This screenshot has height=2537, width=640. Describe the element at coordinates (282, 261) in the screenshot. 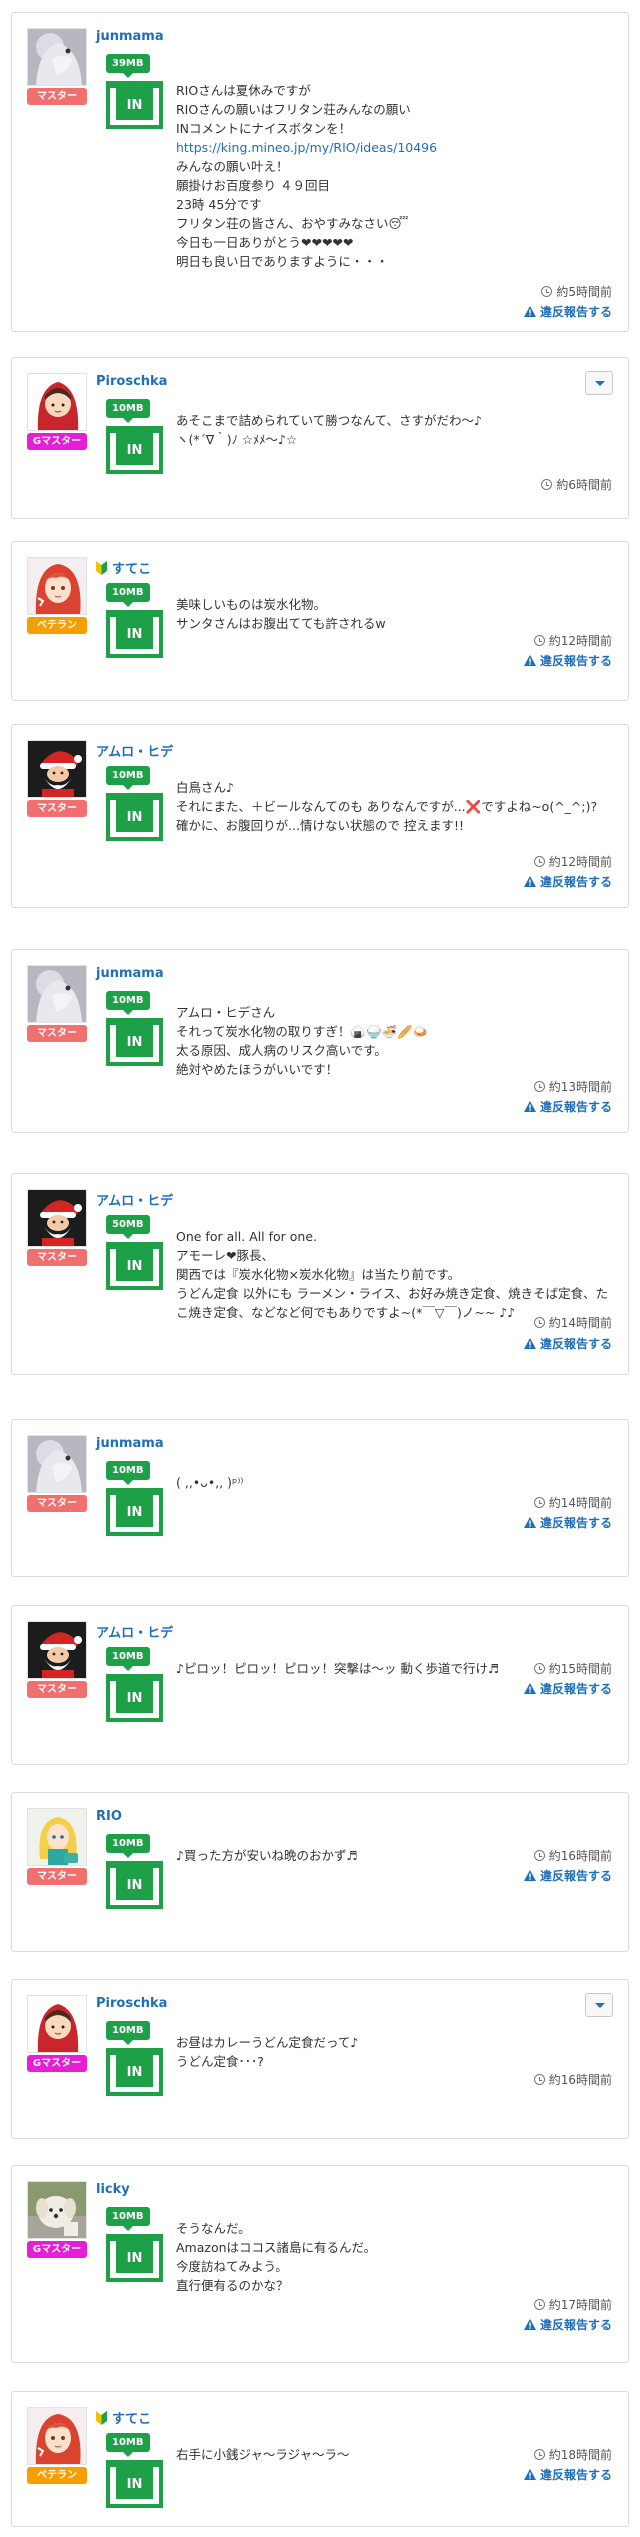

I see `comment-line: 明日も良い日でありますように・・・` at that location.